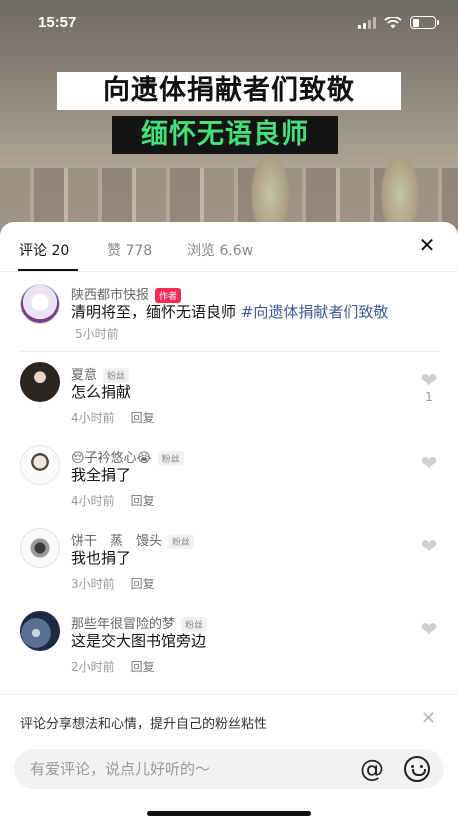  I want to click on tab-likes: 赞 778, so click(129, 250).